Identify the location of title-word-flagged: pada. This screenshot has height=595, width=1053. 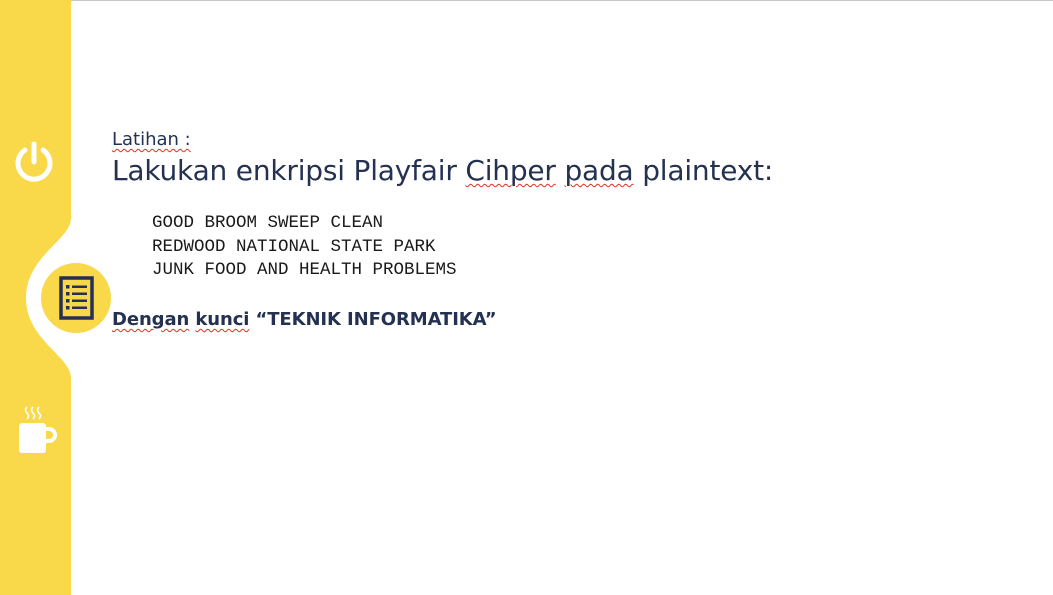
(599, 170).